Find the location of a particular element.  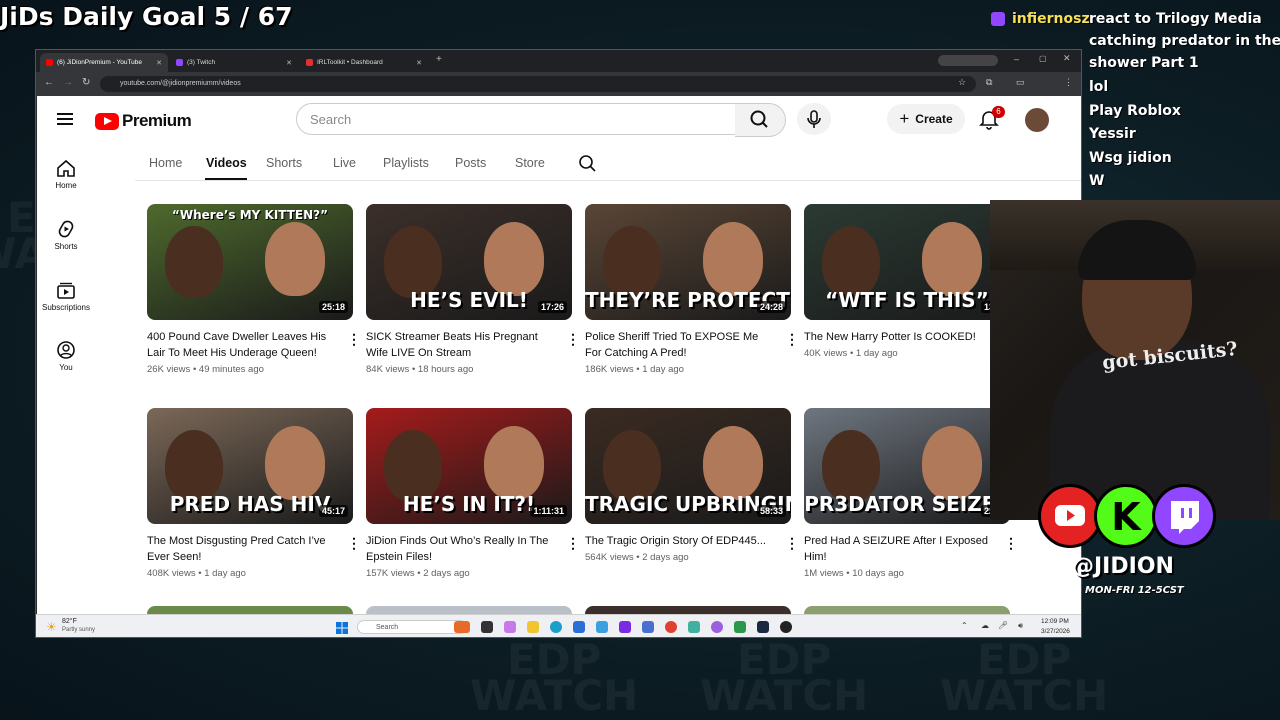

video-views: 186K views is located at coordinates (609, 369).